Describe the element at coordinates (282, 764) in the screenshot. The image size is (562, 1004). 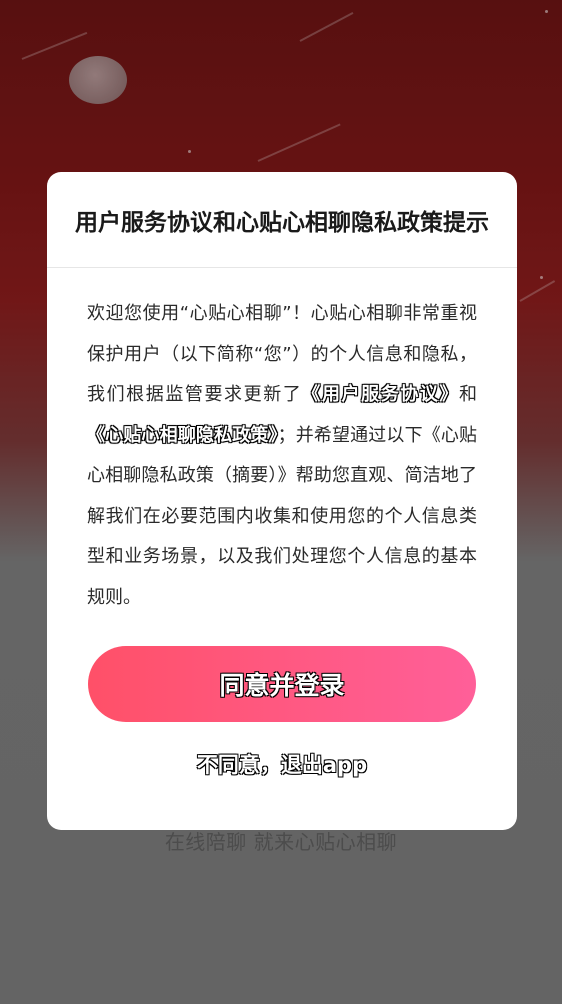
I see `disagree-exit-button: 不同意，退出app` at that location.